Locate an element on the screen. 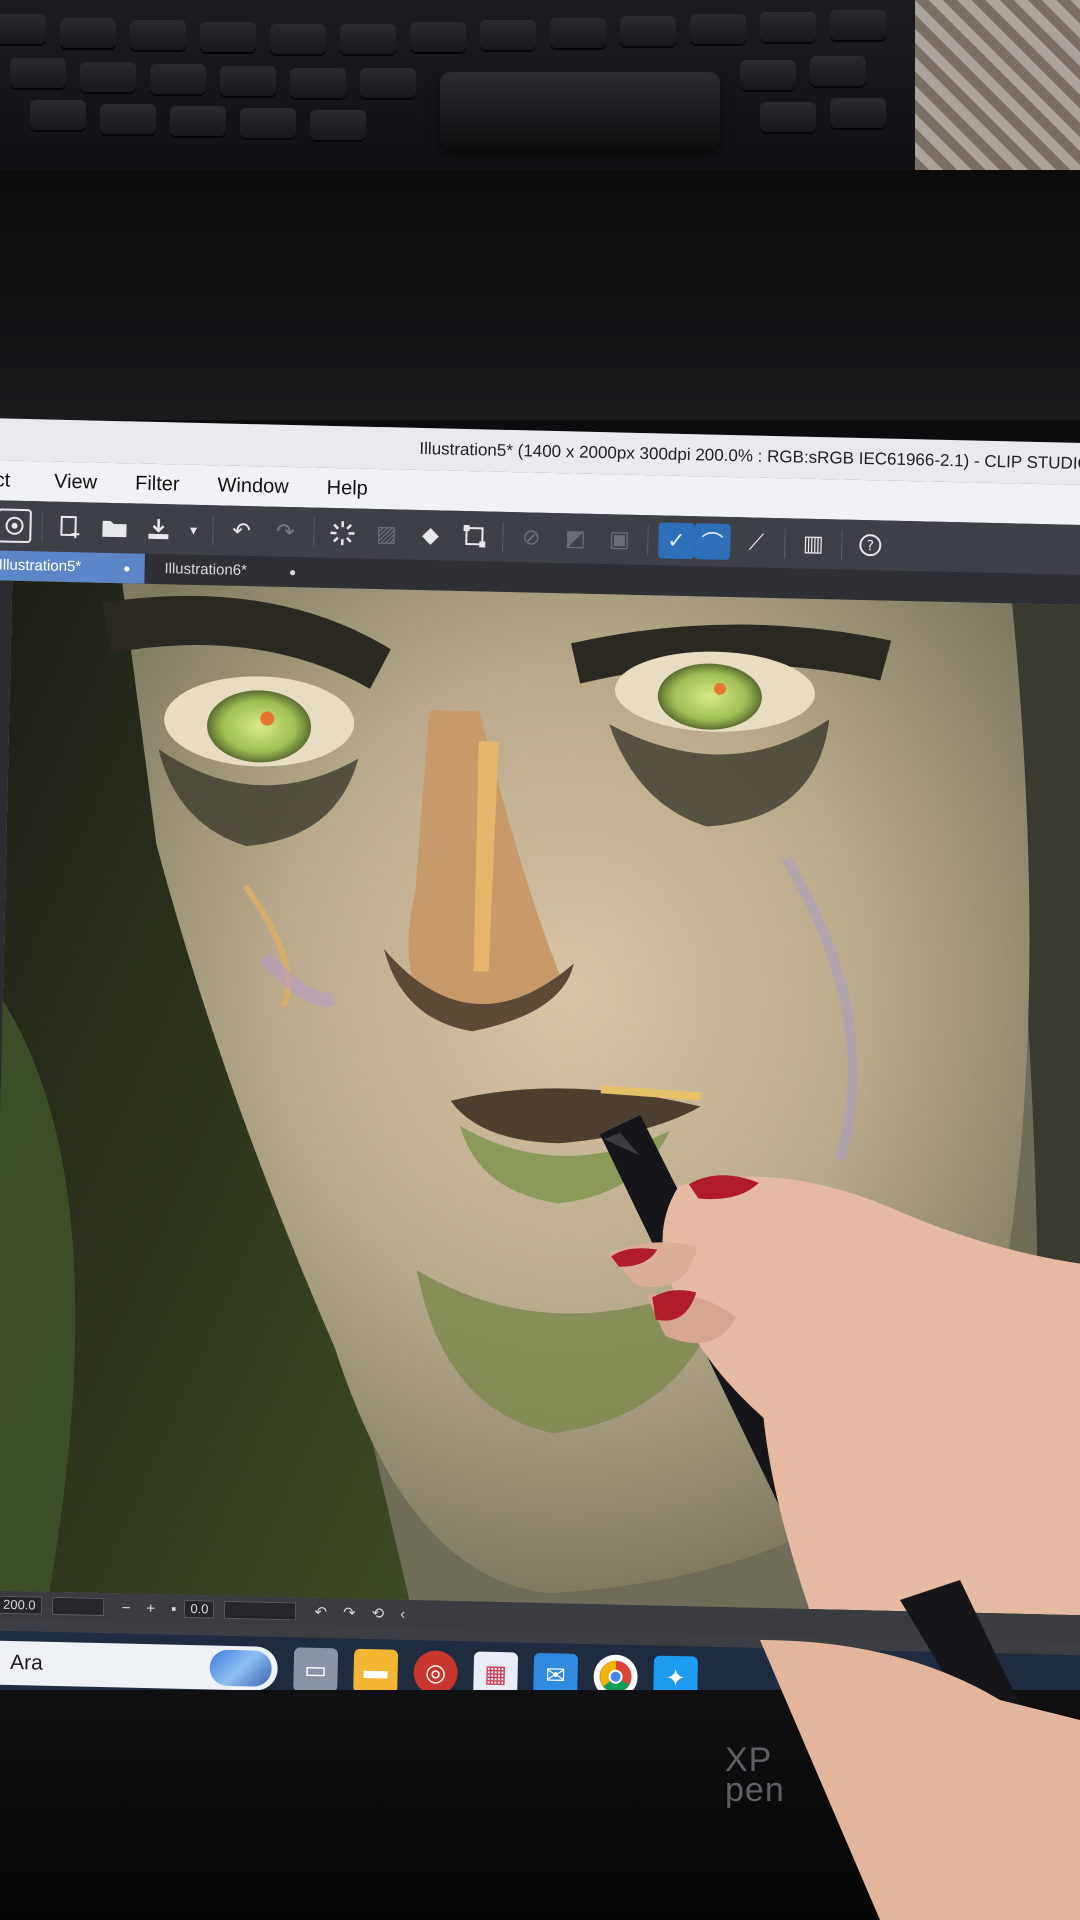 The height and width of the screenshot is (1920, 1080). stylus-lower is located at coordinates (920, 1750).